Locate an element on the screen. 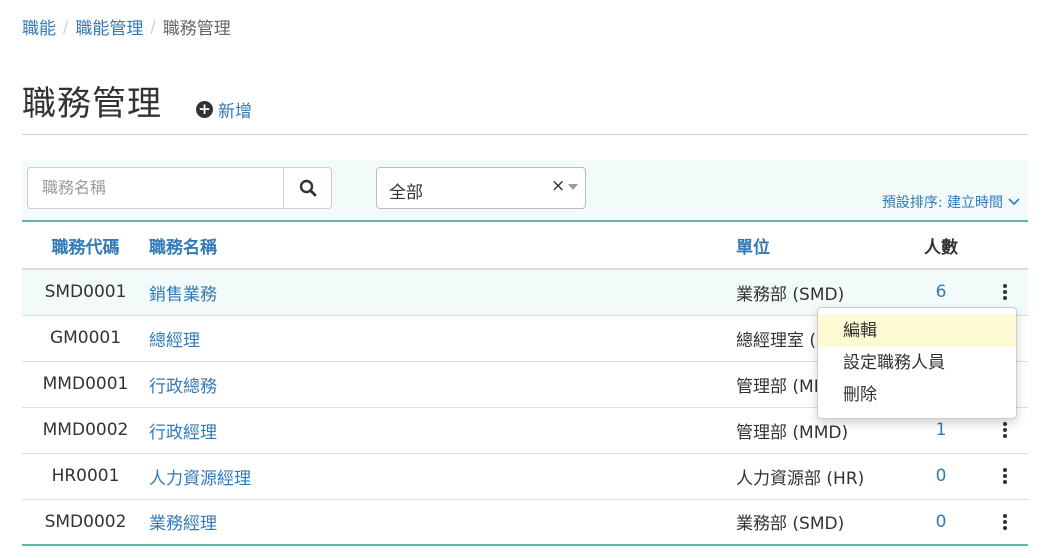  column-header-count: 人數 is located at coordinates (941, 247).